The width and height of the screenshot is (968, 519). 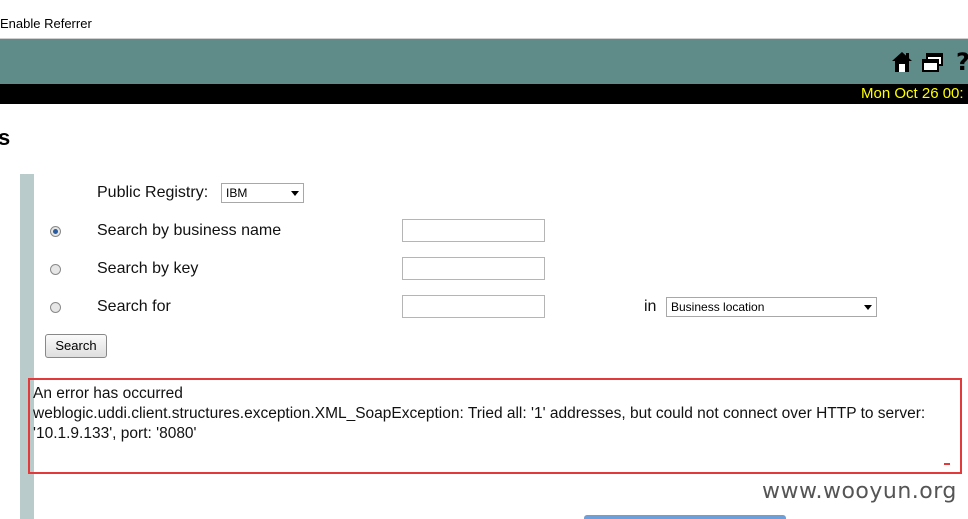 What do you see at coordinates (650, 306) in the screenshot?
I see `in-label: in` at bounding box center [650, 306].